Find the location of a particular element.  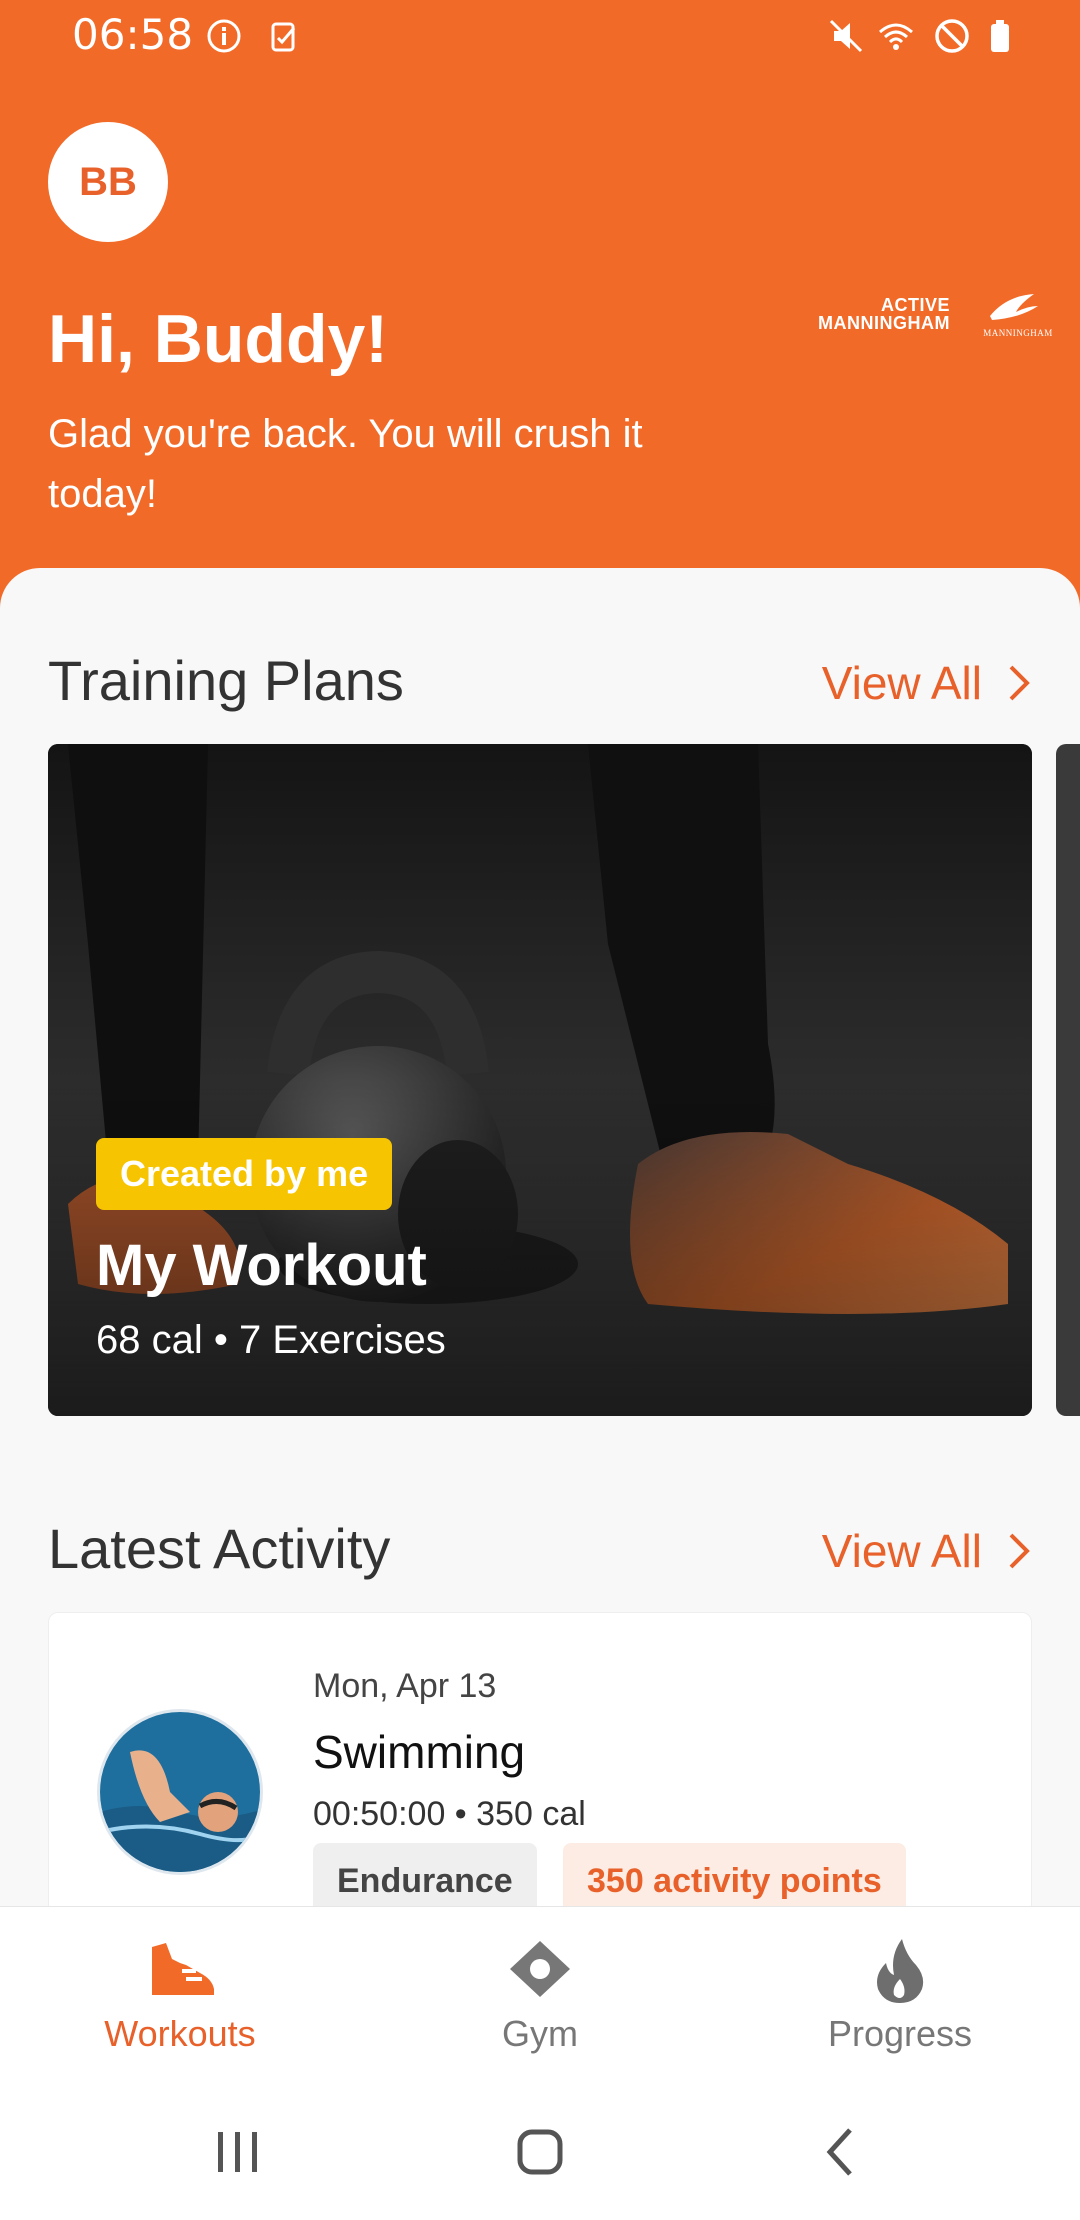

recent-apps-icon is located at coordinates (238, 2152).